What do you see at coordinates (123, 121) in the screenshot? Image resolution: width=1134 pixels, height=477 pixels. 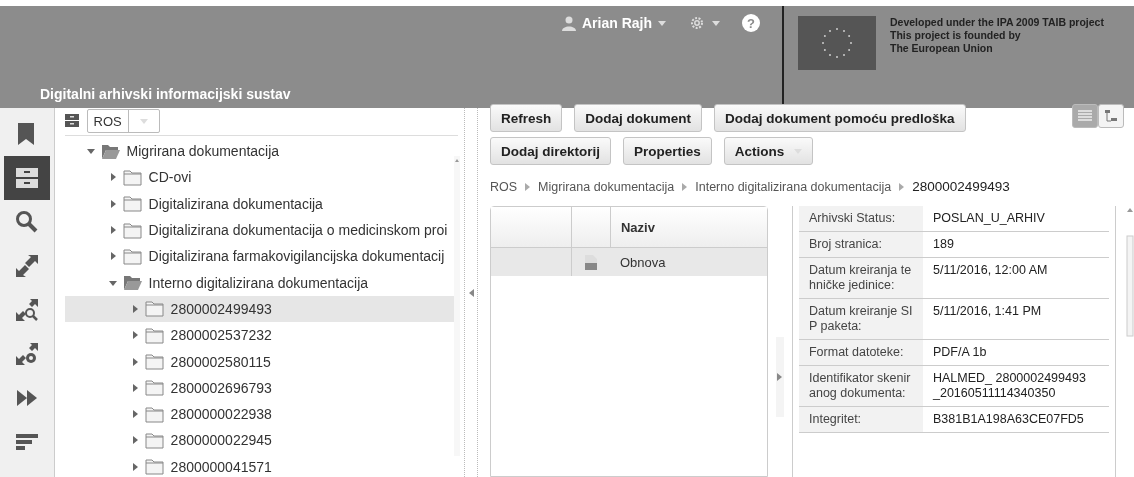 I see `repository-dropdown: ROS` at bounding box center [123, 121].